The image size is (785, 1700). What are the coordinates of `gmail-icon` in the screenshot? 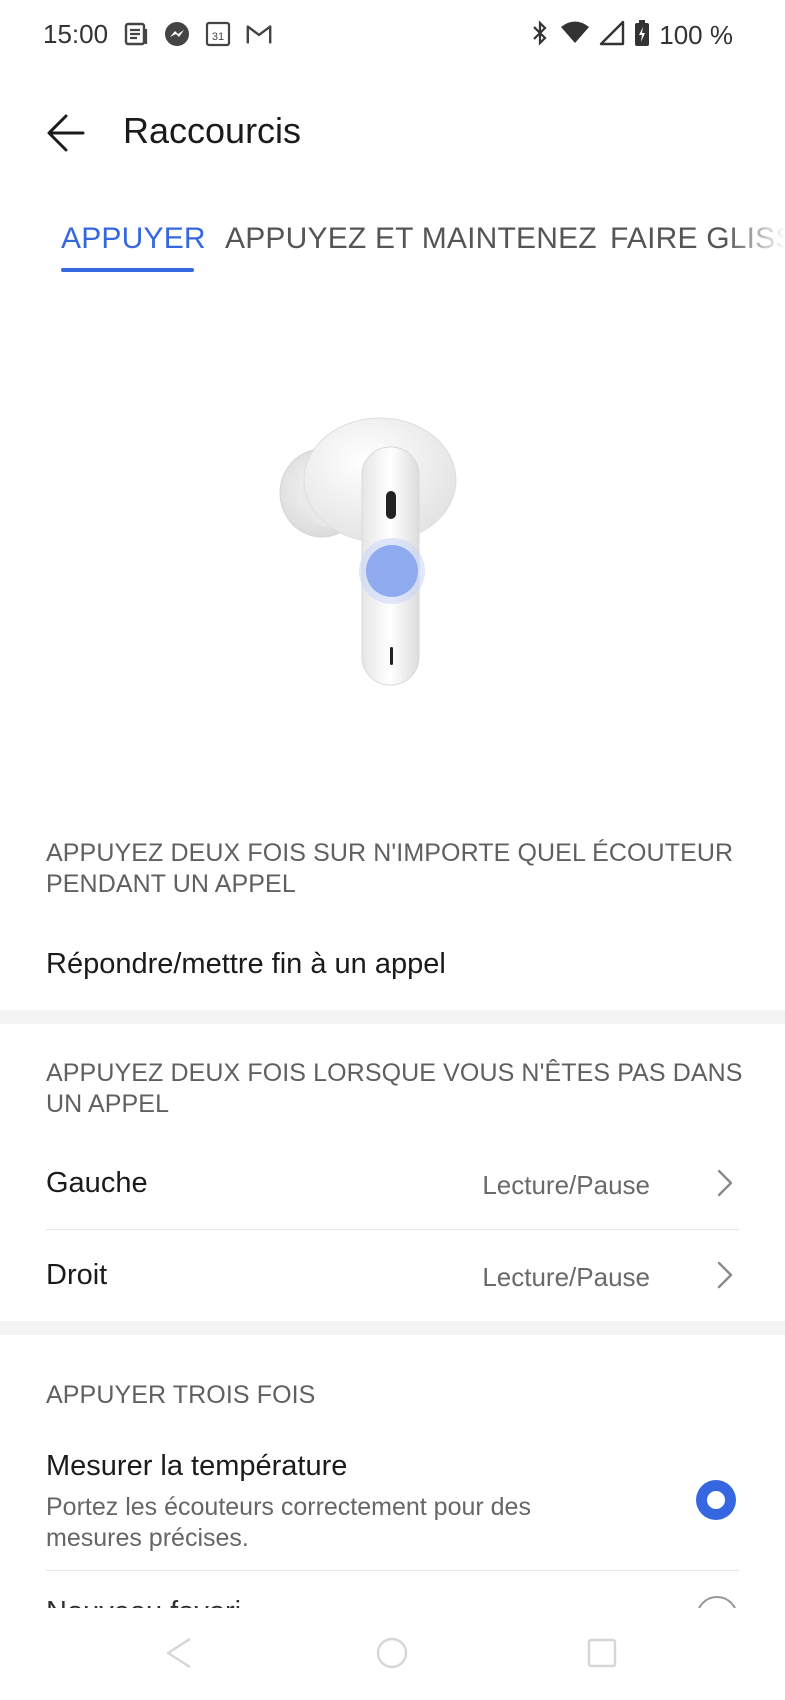 It's located at (259, 34).